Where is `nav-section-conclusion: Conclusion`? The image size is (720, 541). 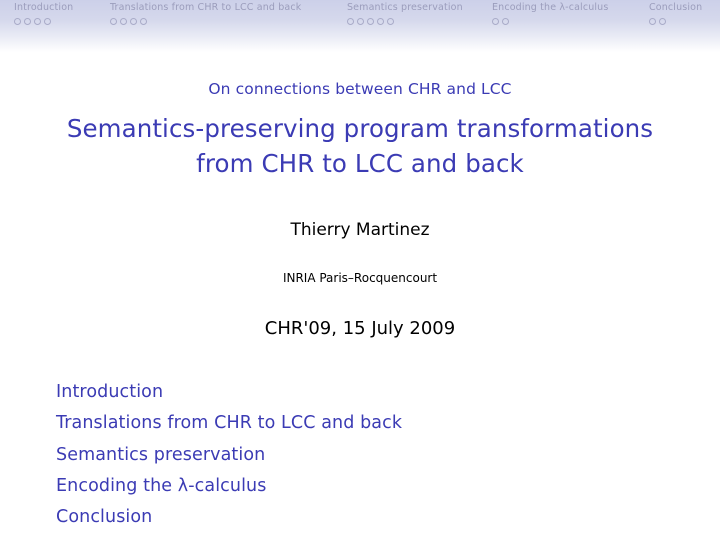 nav-section-conclusion: Conclusion is located at coordinates (675, 14).